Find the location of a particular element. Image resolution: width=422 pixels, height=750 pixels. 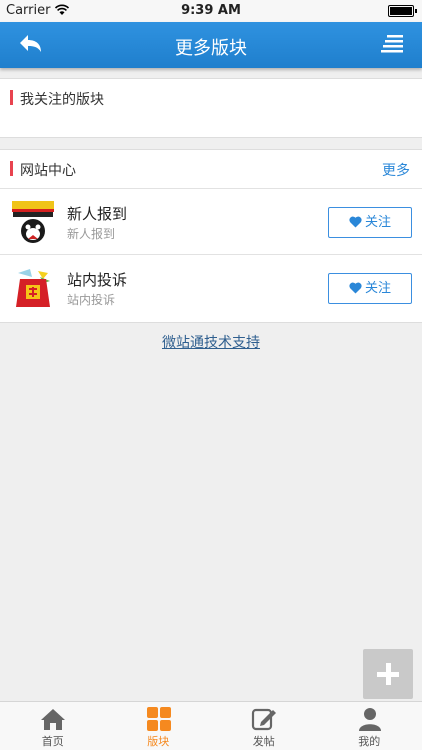

status-bar: Carrier 9:39 AM is located at coordinates (211, 11).